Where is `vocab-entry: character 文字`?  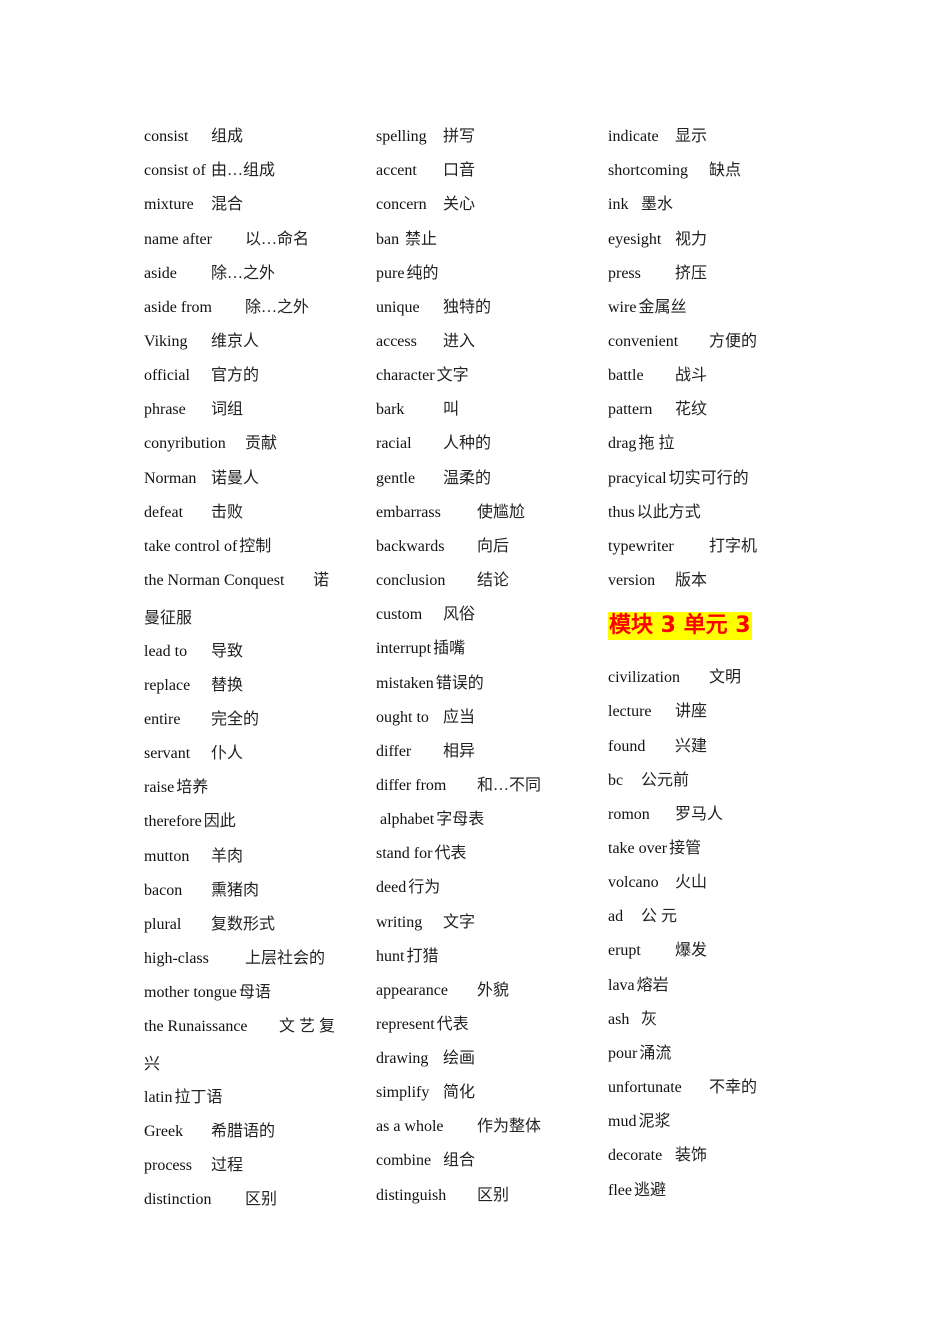 vocab-entry: character 文字 is located at coordinates (422, 376).